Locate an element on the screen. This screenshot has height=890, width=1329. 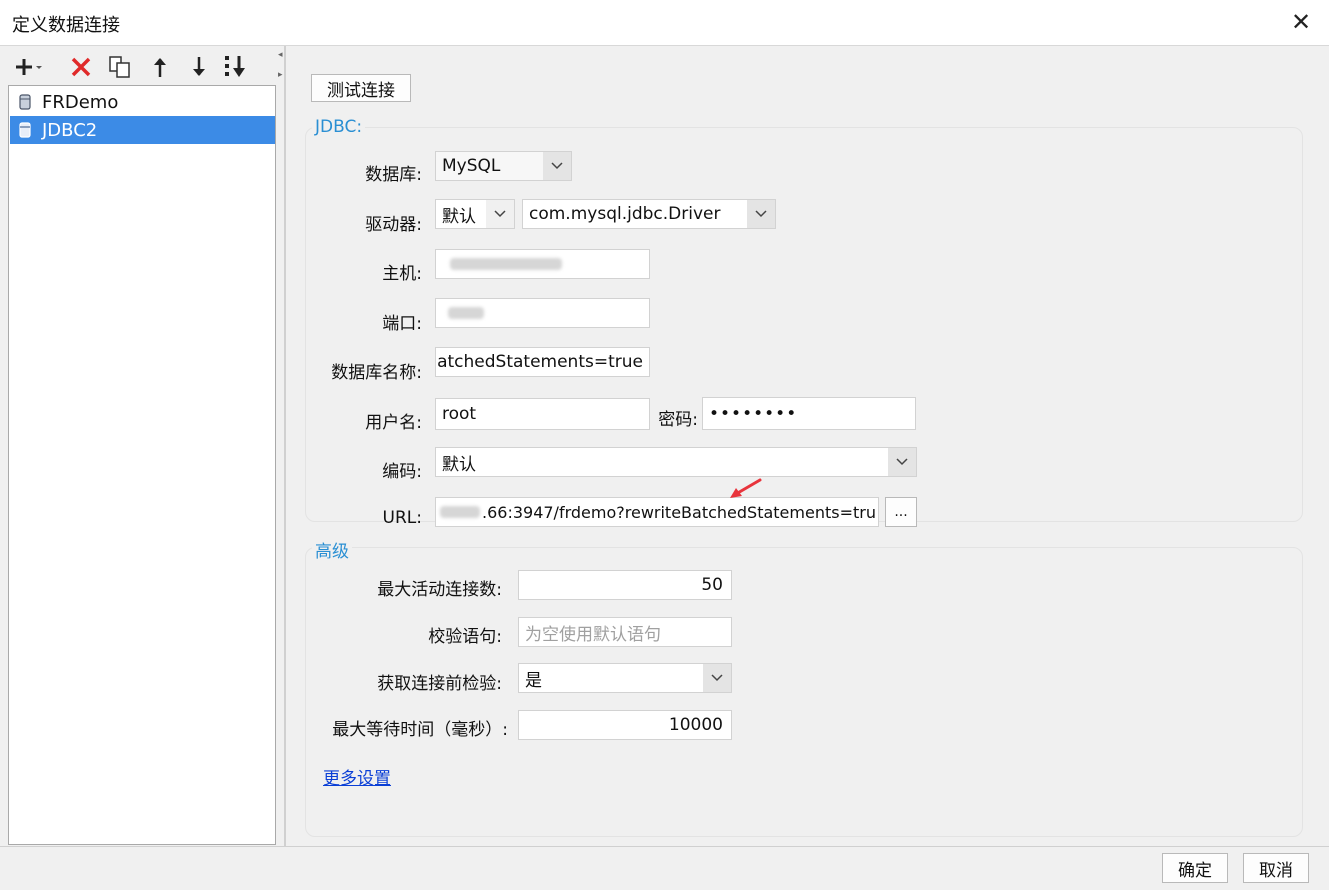
test-before-label: 获取连接前检验: is located at coordinates (439, 684).